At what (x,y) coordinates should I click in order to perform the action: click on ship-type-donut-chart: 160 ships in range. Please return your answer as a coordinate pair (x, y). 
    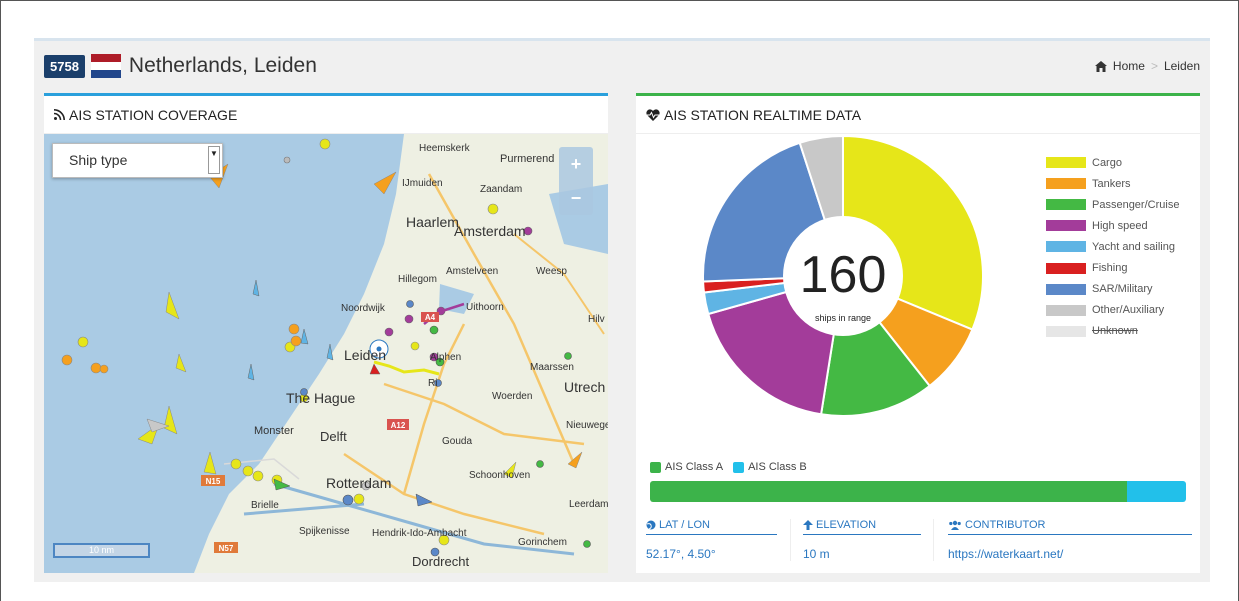
    Looking at the image, I should click on (843, 275).